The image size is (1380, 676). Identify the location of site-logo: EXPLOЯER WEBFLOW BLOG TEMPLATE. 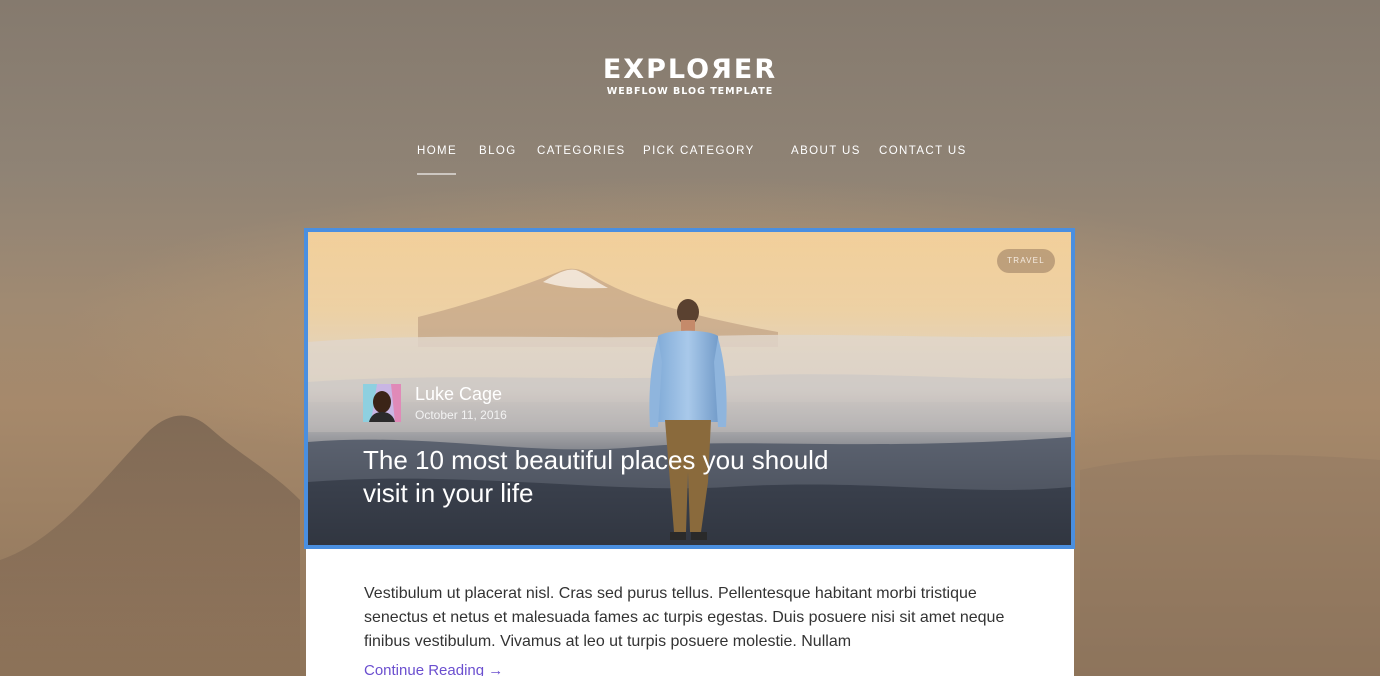
(690, 77).